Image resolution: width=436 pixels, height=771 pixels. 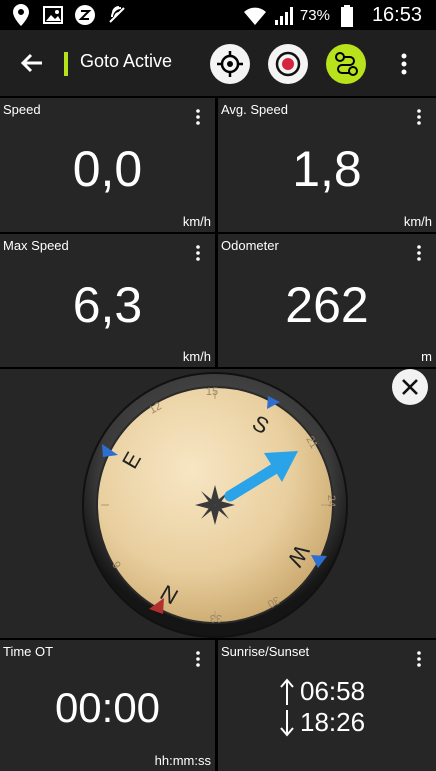 I want to click on speed-value: 0,0, so click(x=107, y=169).